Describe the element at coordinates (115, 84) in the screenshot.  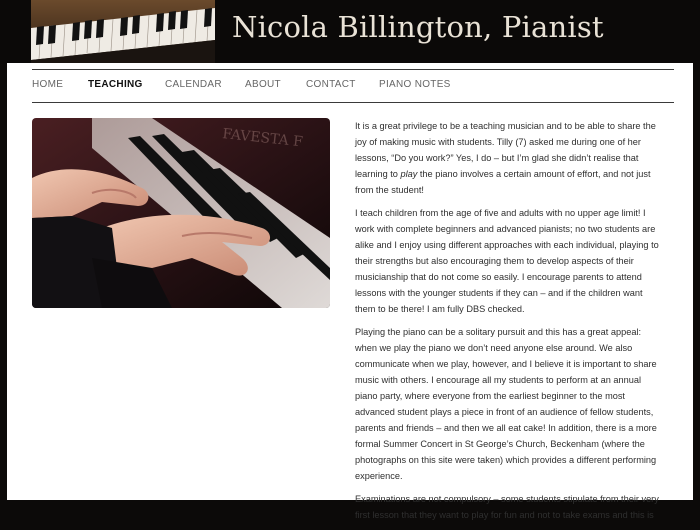
I see `nav-item-teaching: TEACHING` at that location.